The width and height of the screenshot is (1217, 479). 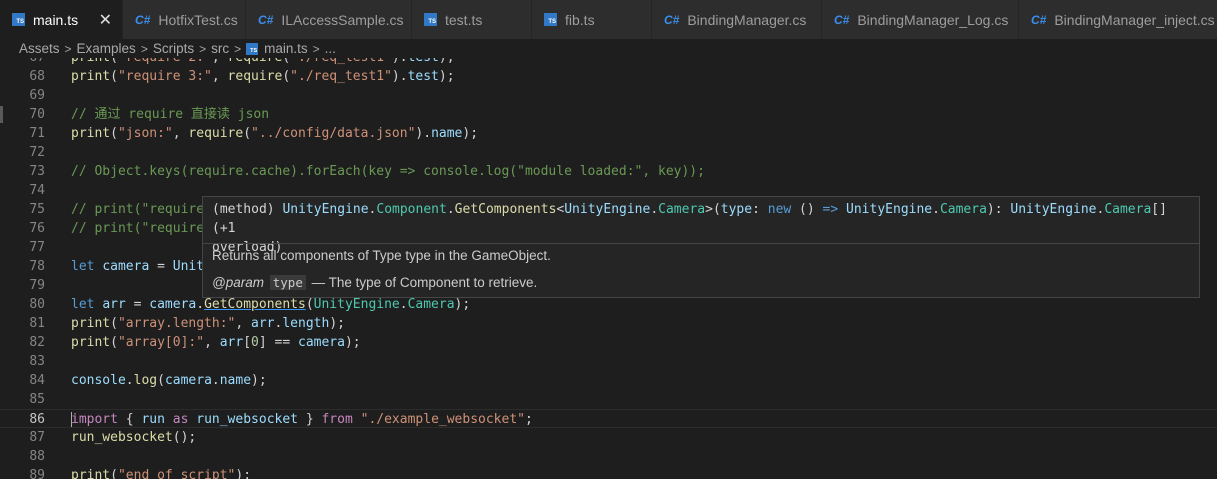 I want to click on breadcrumb-item-examples: Examples, so click(x=106, y=48).